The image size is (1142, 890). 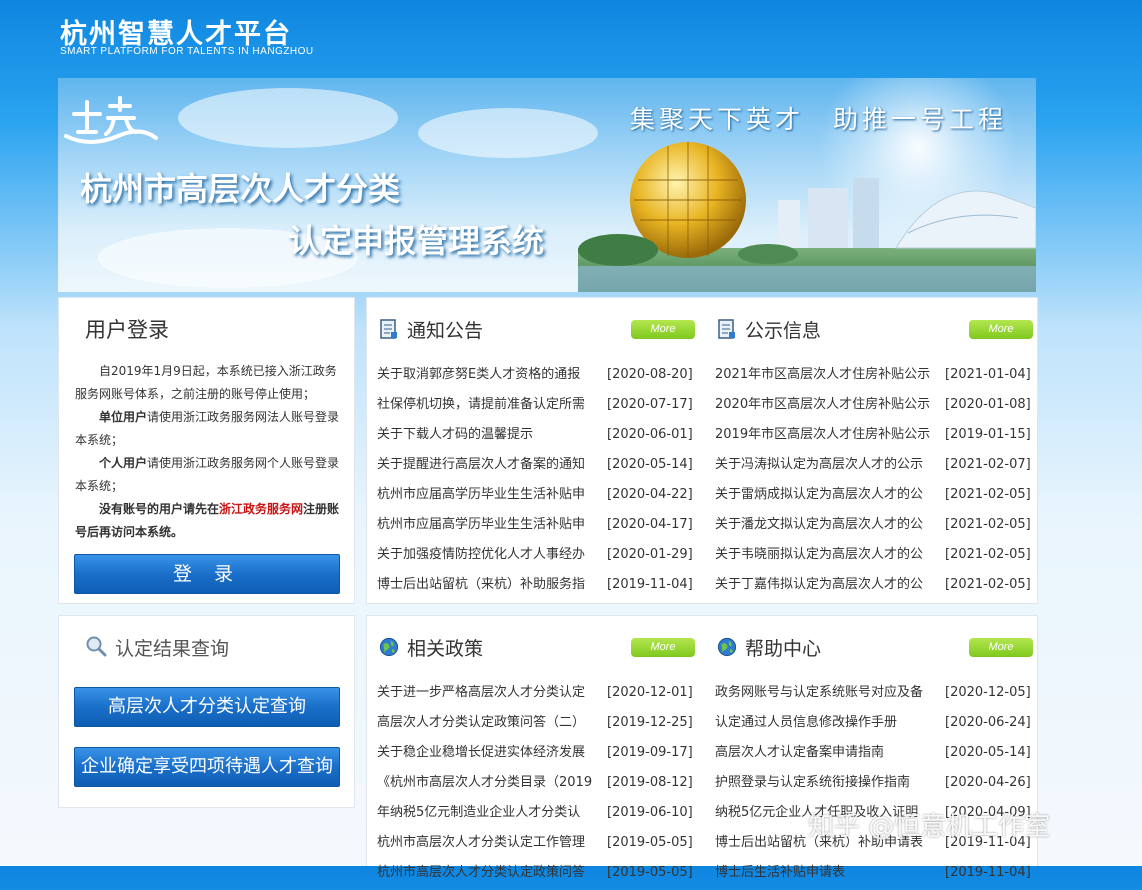 What do you see at coordinates (489, 435) in the screenshot?
I see `list-item-title: 关于下载人才码的温馨提示` at bounding box center [489, 435].